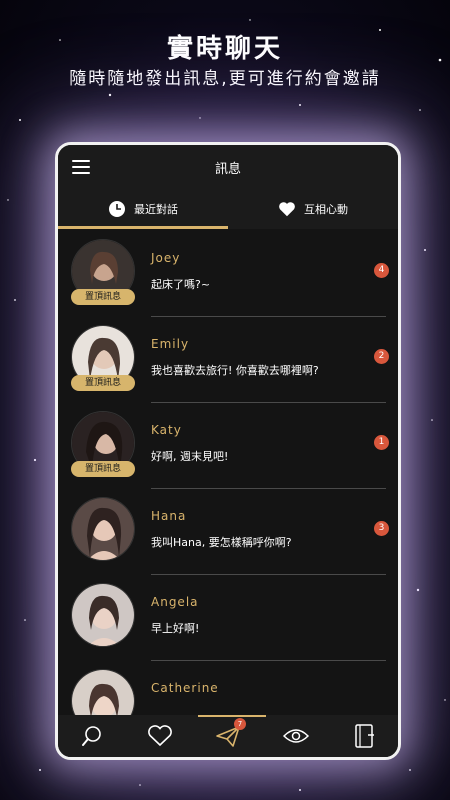  Describe the element at coordinates (381, 528) in the screenshot. I see `unread-count-badge: 3` at that location.